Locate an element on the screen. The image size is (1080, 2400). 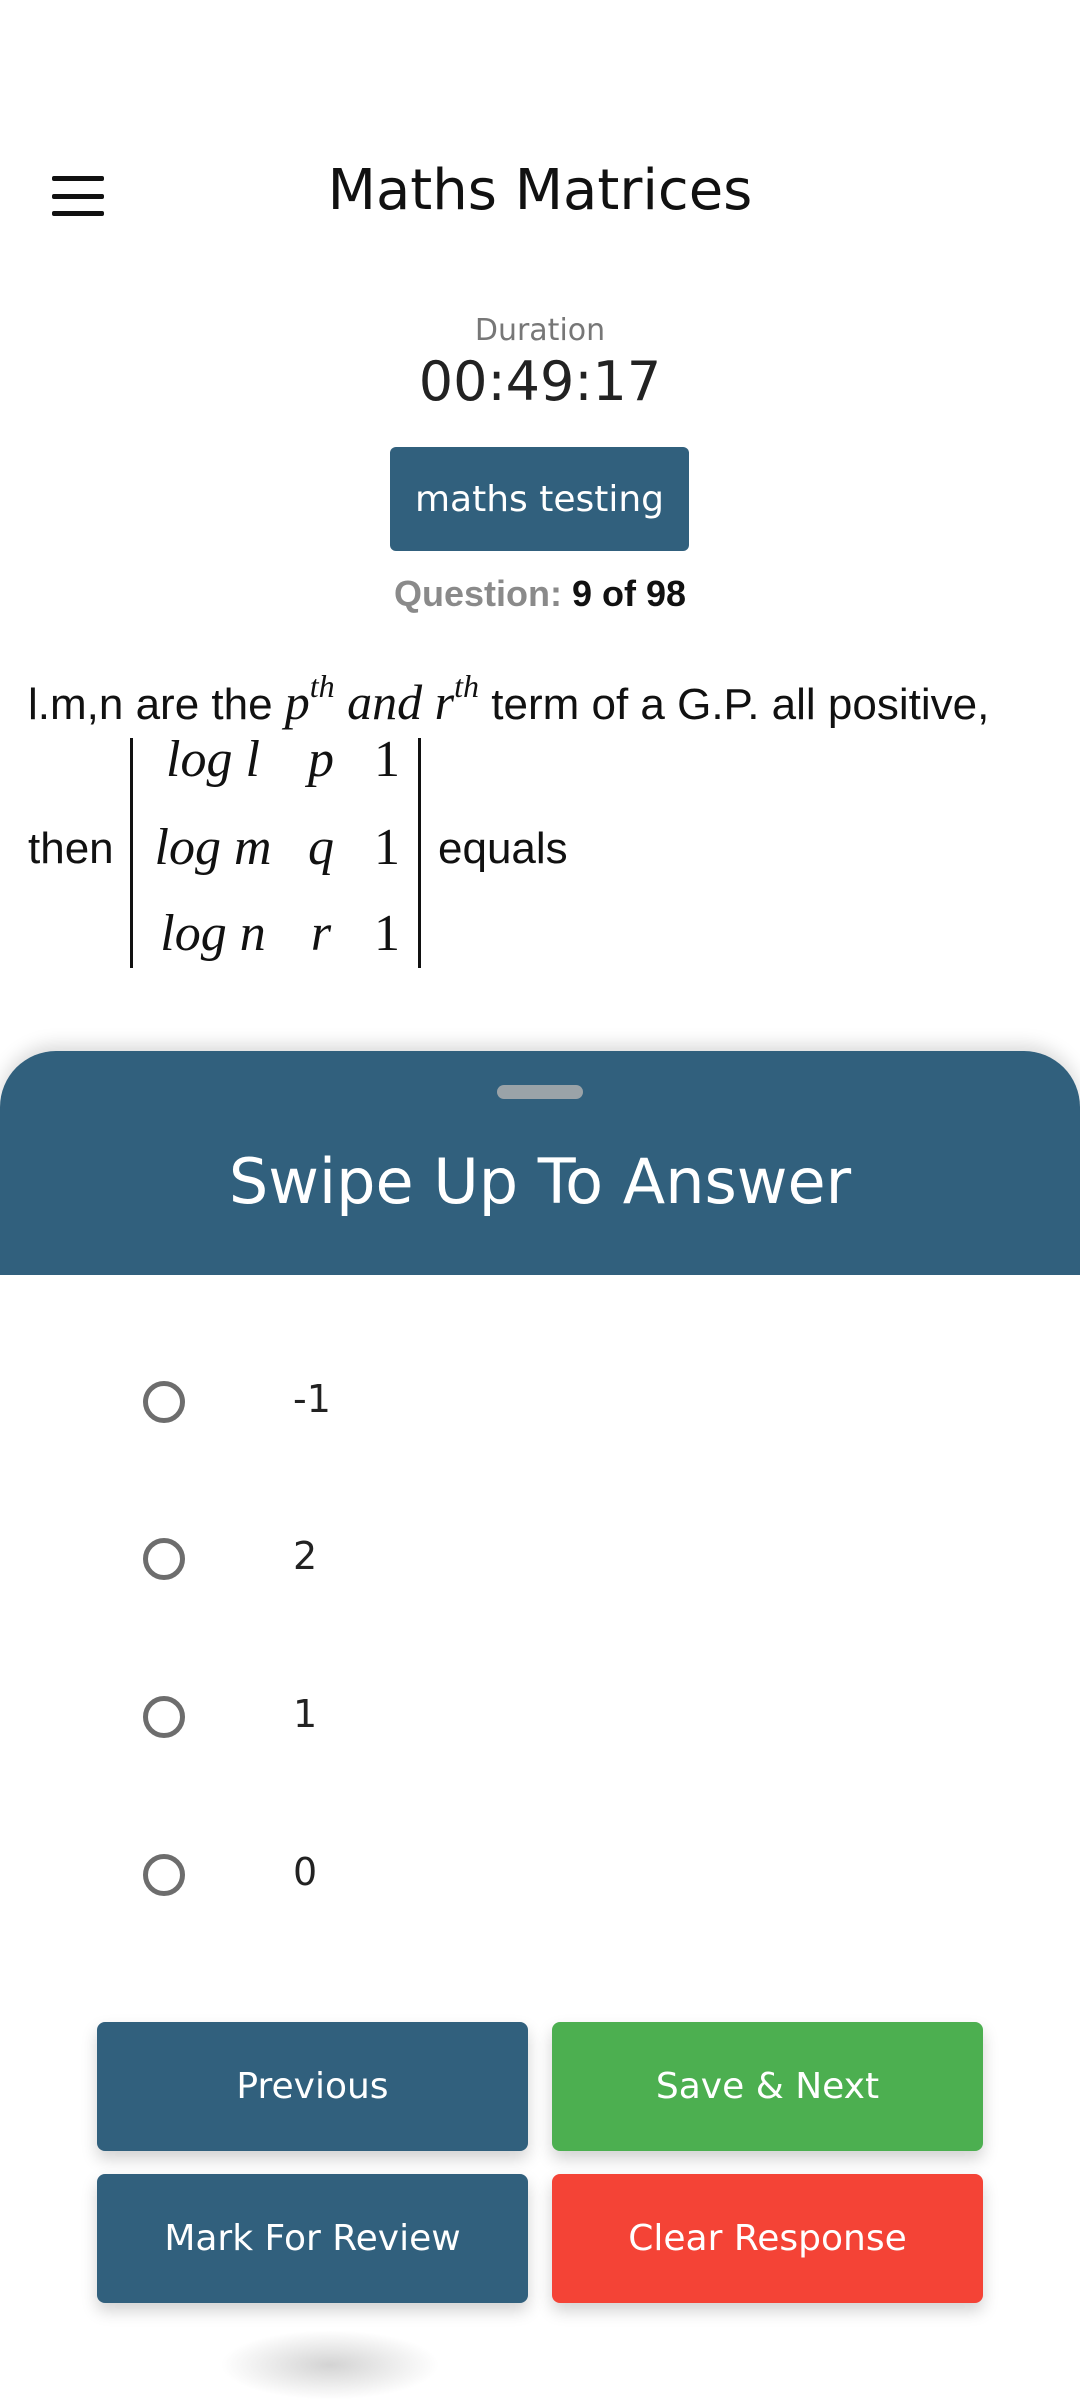
determinant-cell: r is located at coordinates (321, 933).